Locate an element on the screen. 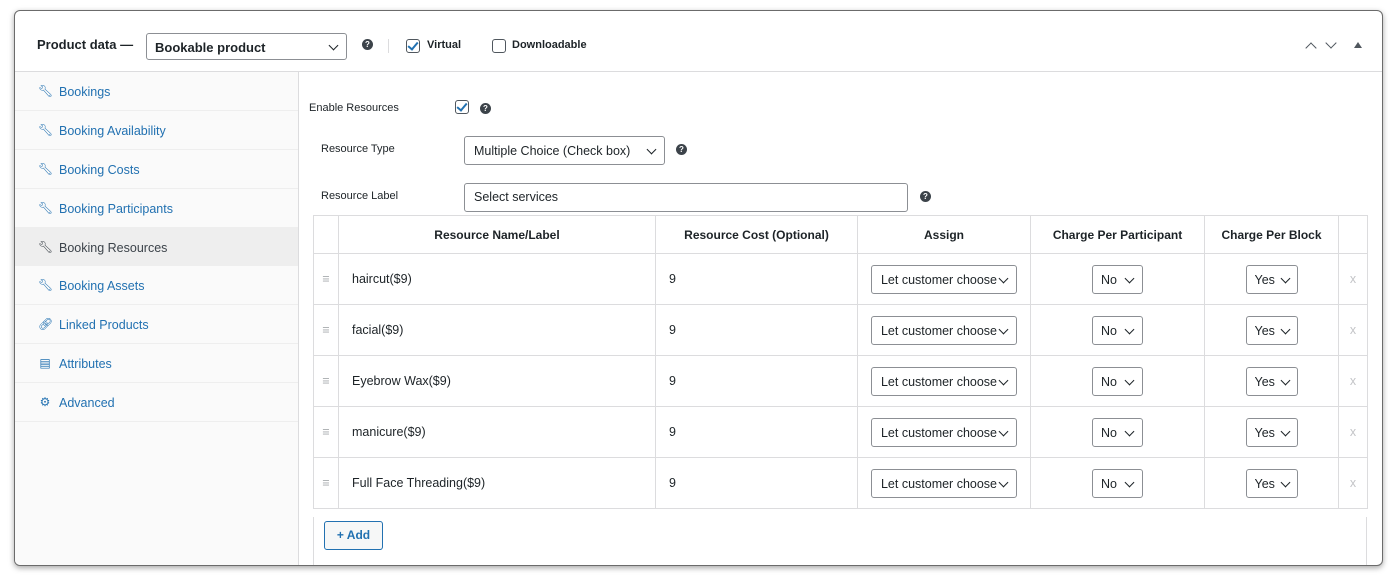 This screenshot has height=577, width=1400. tab-booking-availability: 🔧︎ Booking Availability is located at coordinates (156, 130).